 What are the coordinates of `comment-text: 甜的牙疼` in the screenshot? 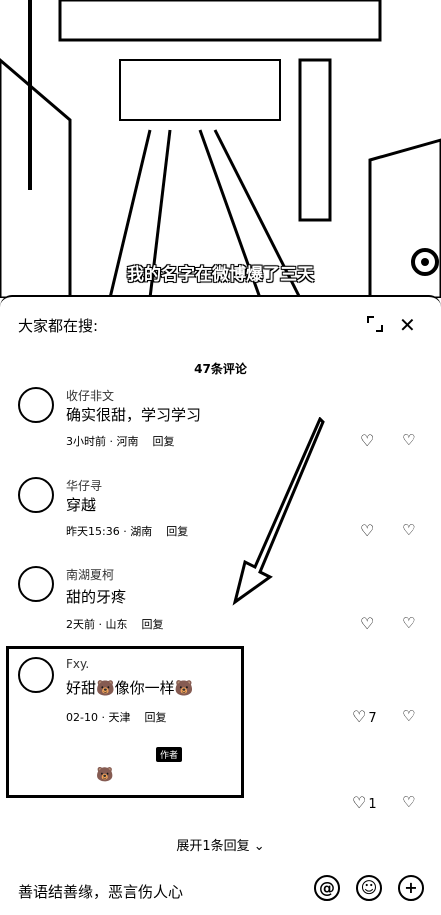 It's located at (96, 597).